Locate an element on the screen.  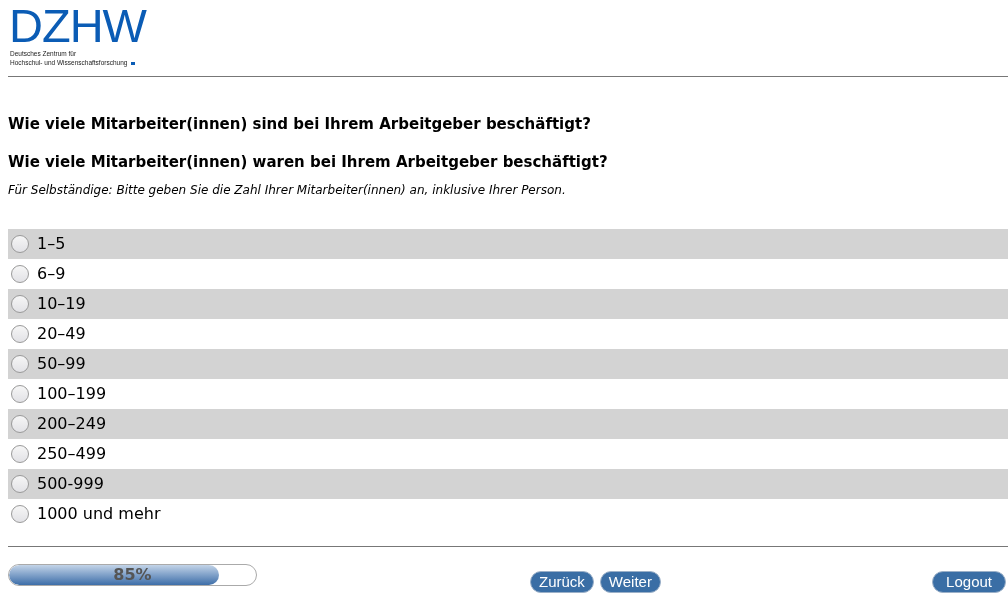
option-label: 200–249 is located at coordinates (72, 424).